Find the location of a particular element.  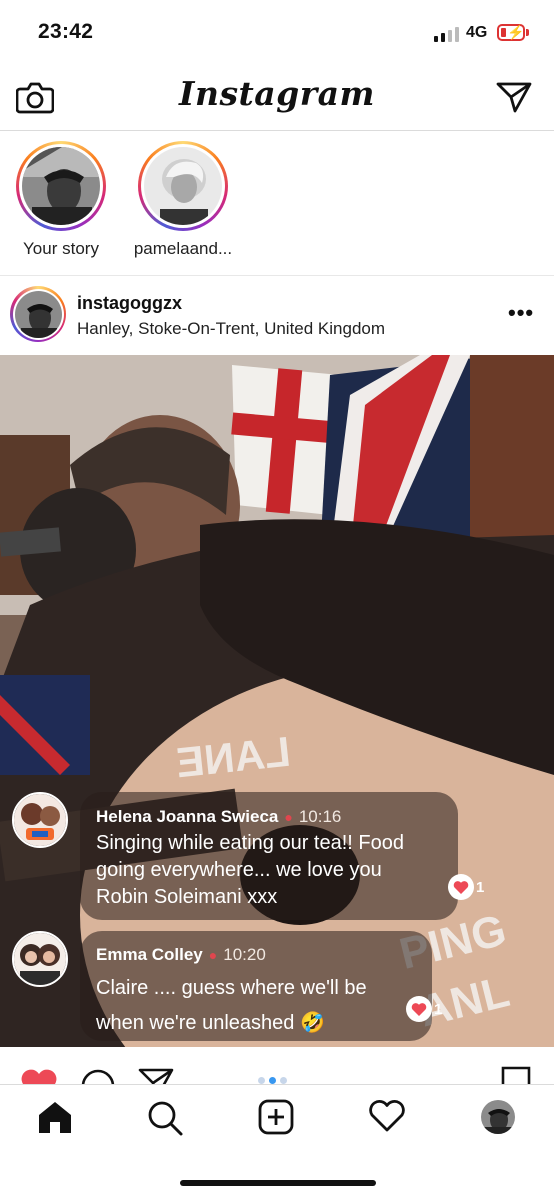

comment-text-line: going everywhere... we love you is located at coordinates (239, 870).